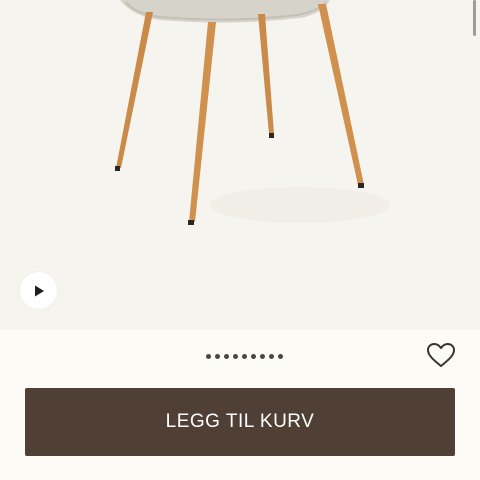  I want to click on play-icon, so click(39, 290).